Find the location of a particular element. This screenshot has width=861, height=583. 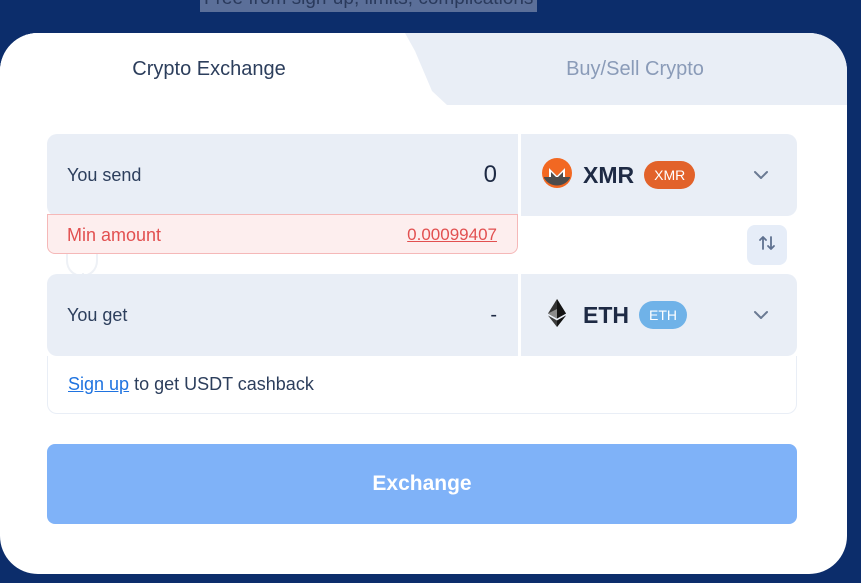

swap-button is located at coordinates (767, 245).